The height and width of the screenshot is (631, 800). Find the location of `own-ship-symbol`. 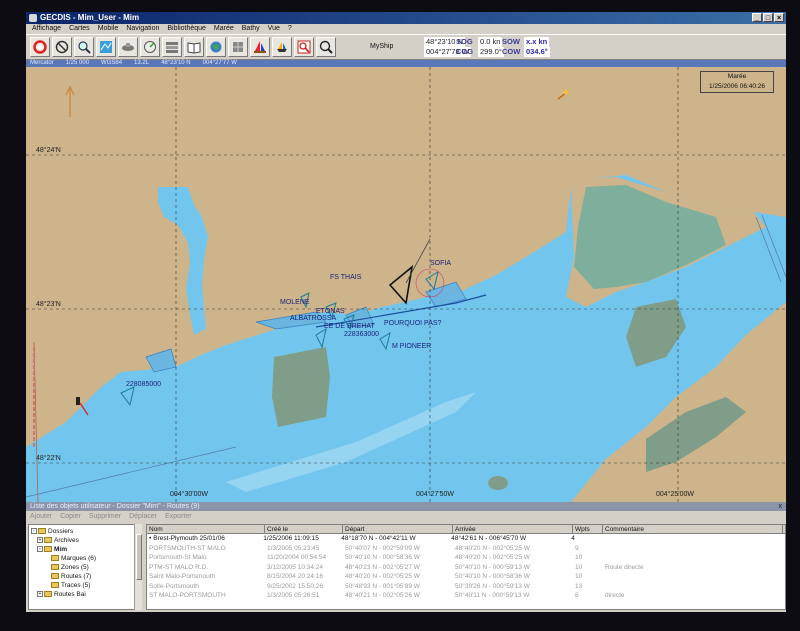

own-ship-symbol is located at coordinates (401, 285).